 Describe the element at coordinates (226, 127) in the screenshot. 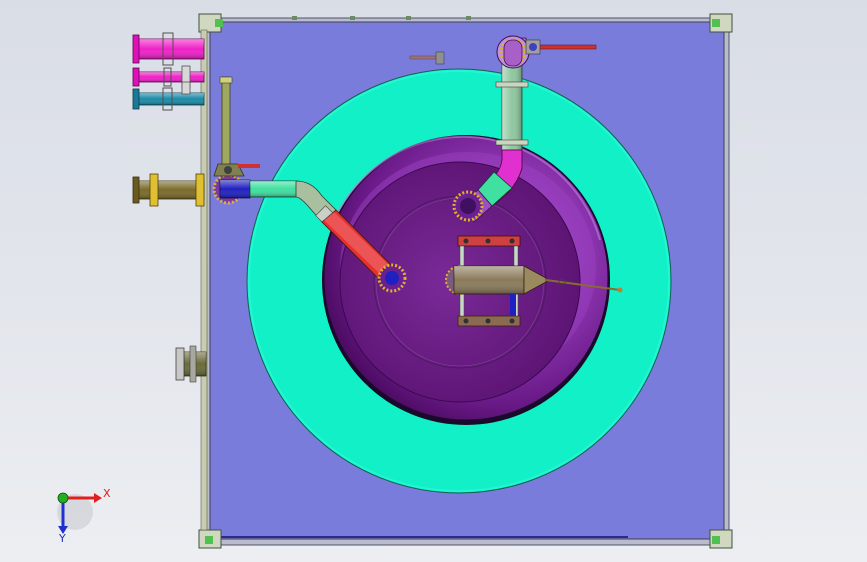

I see `side-rod` at that location.